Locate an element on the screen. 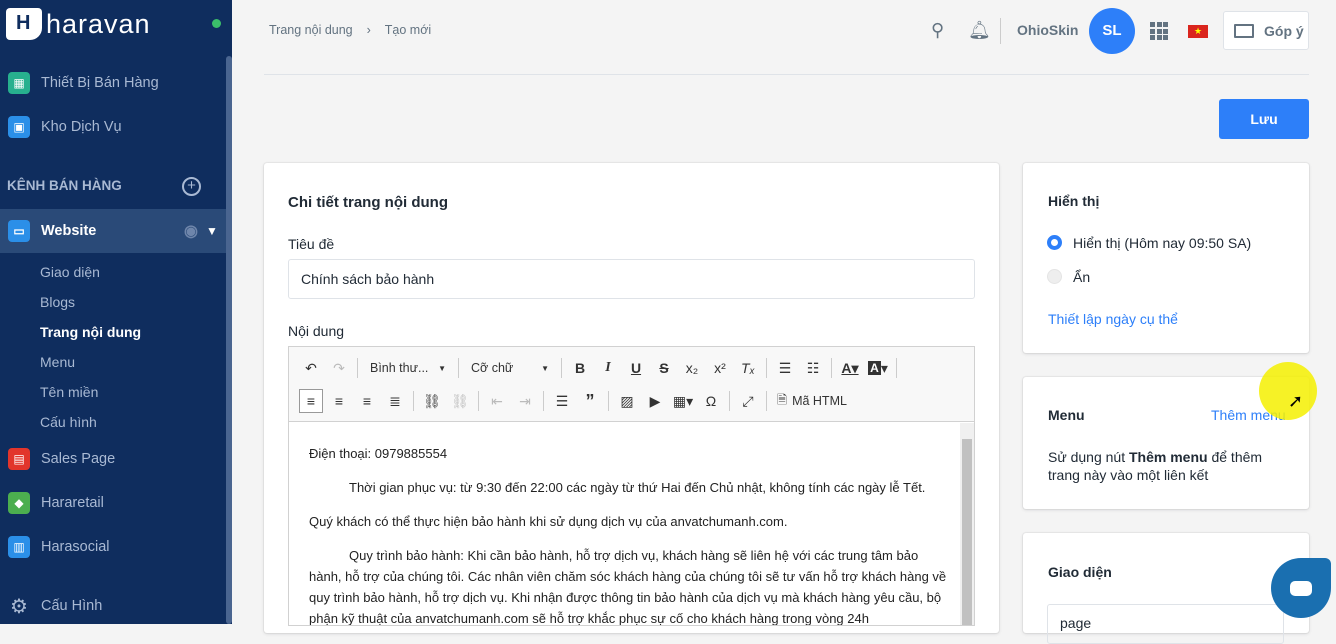  label: Thiết Bị Bán Hàng is located at coordinates (100, 83).